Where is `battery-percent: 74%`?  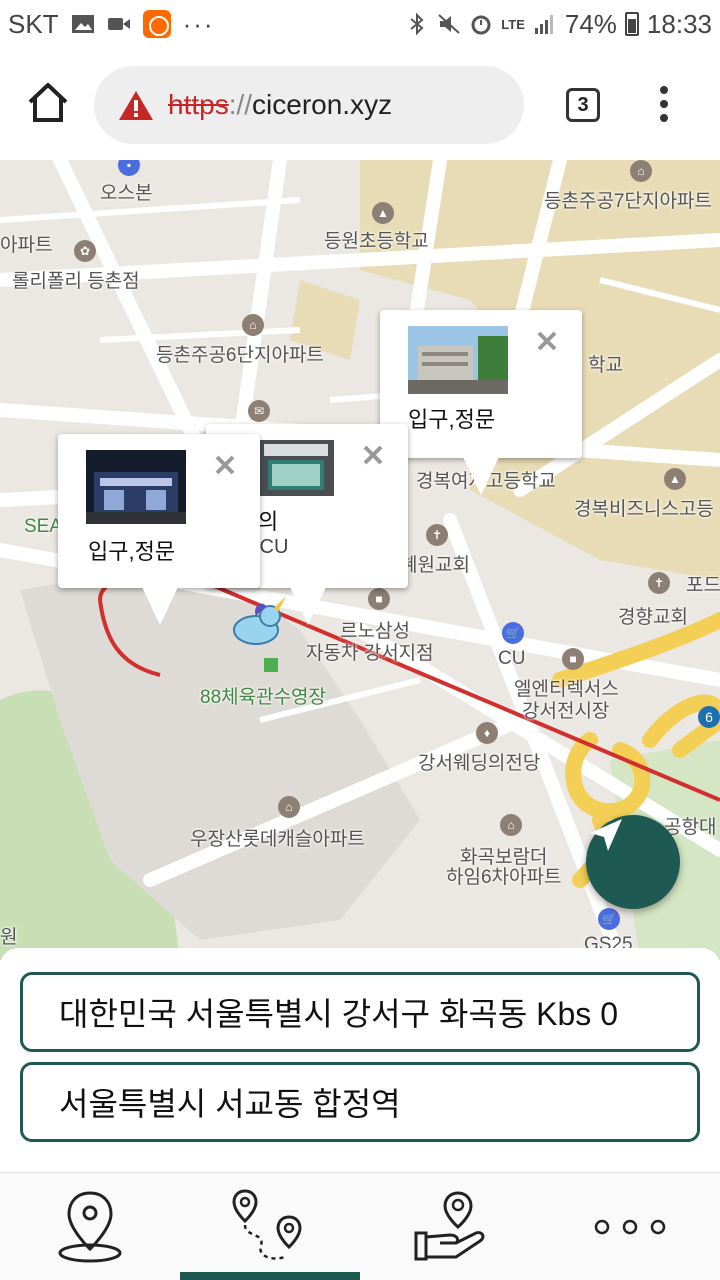 battery-percent: 74% is located at coordinates (590, 23).